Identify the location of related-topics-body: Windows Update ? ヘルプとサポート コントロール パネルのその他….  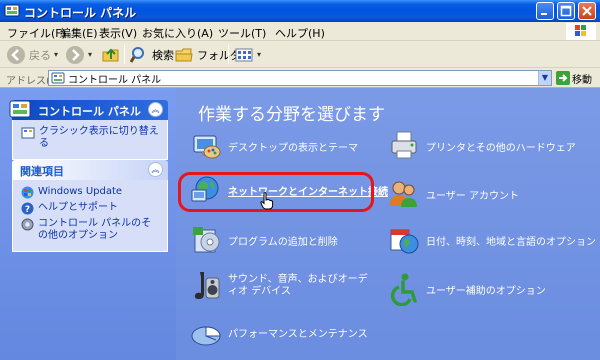
(90, 216).